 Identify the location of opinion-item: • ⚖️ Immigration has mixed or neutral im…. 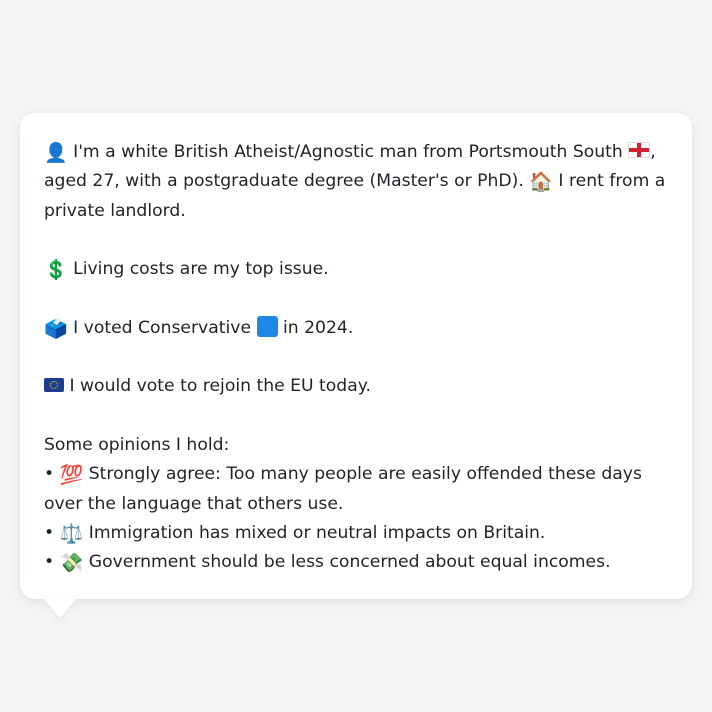
(356, 533).